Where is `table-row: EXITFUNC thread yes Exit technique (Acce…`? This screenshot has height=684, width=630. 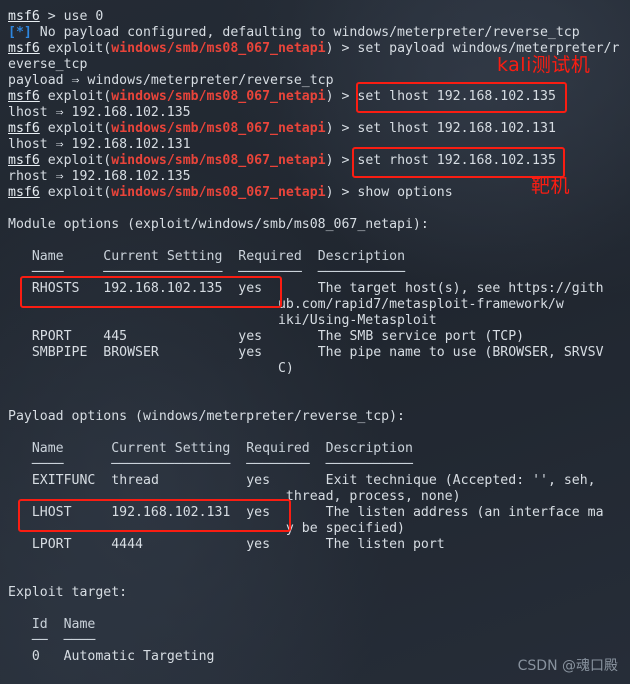
table-row: EXITFUNC thread yes Exit technique (Acce… is located at coordinates (319, 481).